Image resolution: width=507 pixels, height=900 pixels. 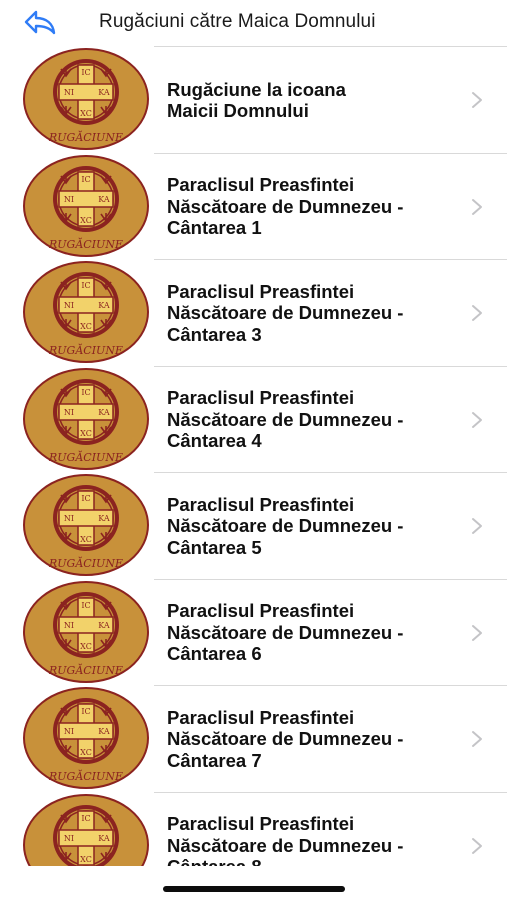 What do you see at coordinates (254, 889) in the screenshot?
I see `home-indicator` at bounding box center [254, 889].